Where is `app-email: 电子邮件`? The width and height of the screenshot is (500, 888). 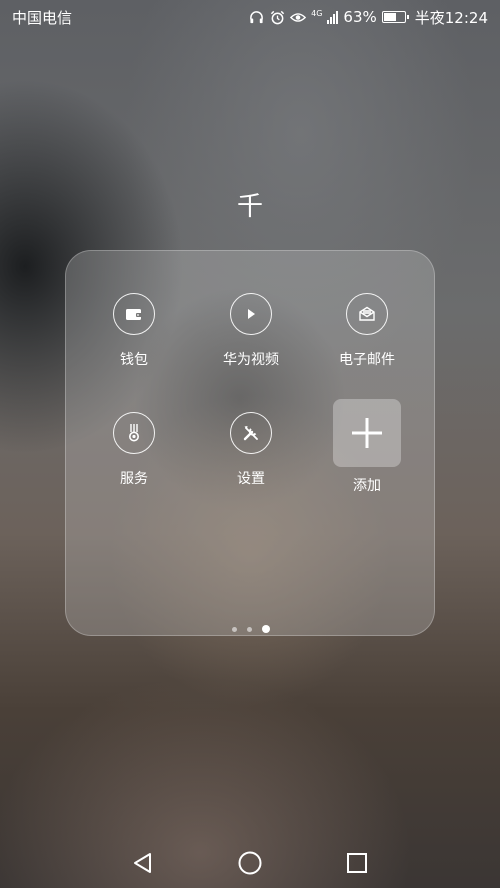
app-email: 电子邮件 is located at coordinates (367, 331).